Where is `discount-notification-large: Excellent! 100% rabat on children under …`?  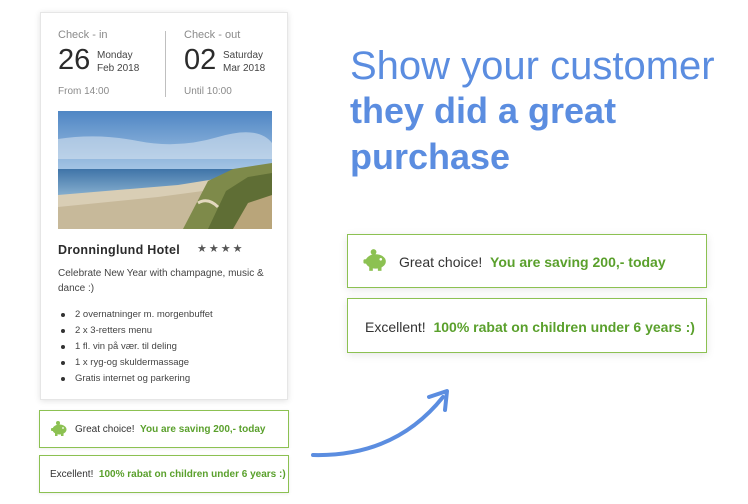
discount-notification-large: Excellent! 100% rabat on children under … is located at coordinates (527, 325).